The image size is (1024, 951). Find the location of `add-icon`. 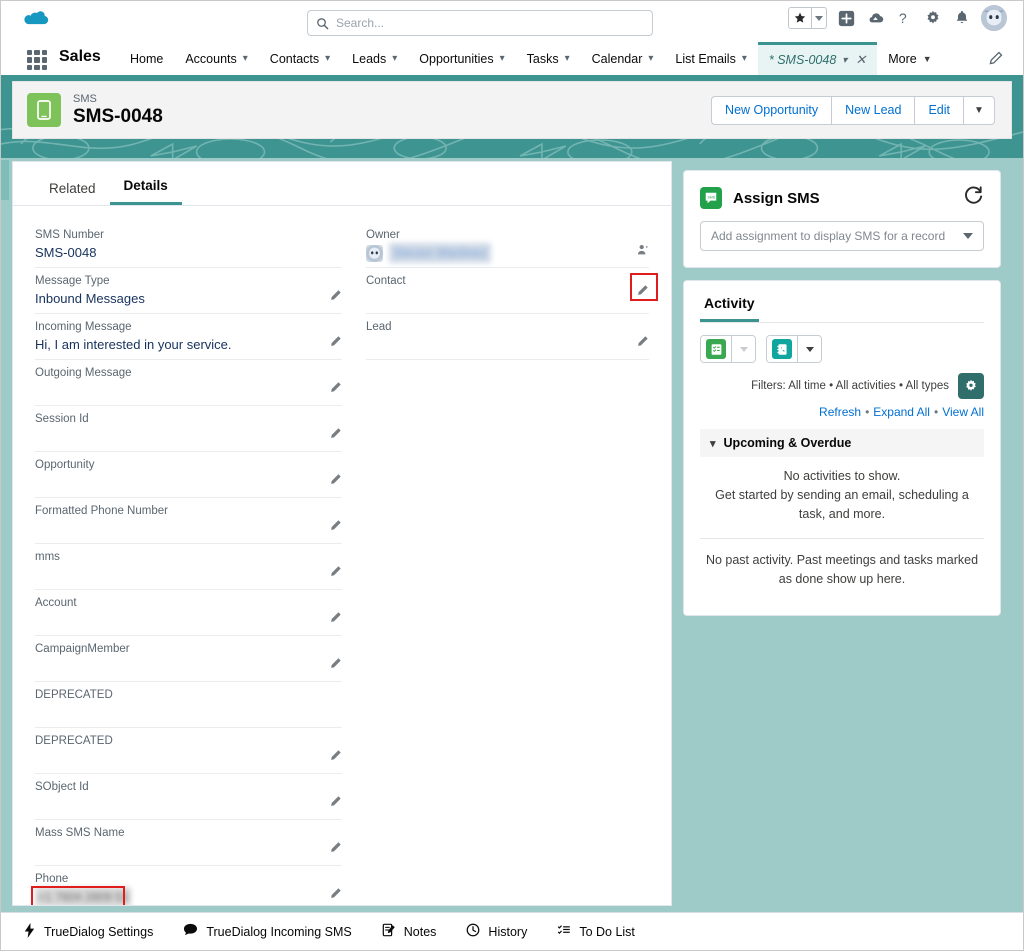

add-icon is located at coordinates (846, 18).